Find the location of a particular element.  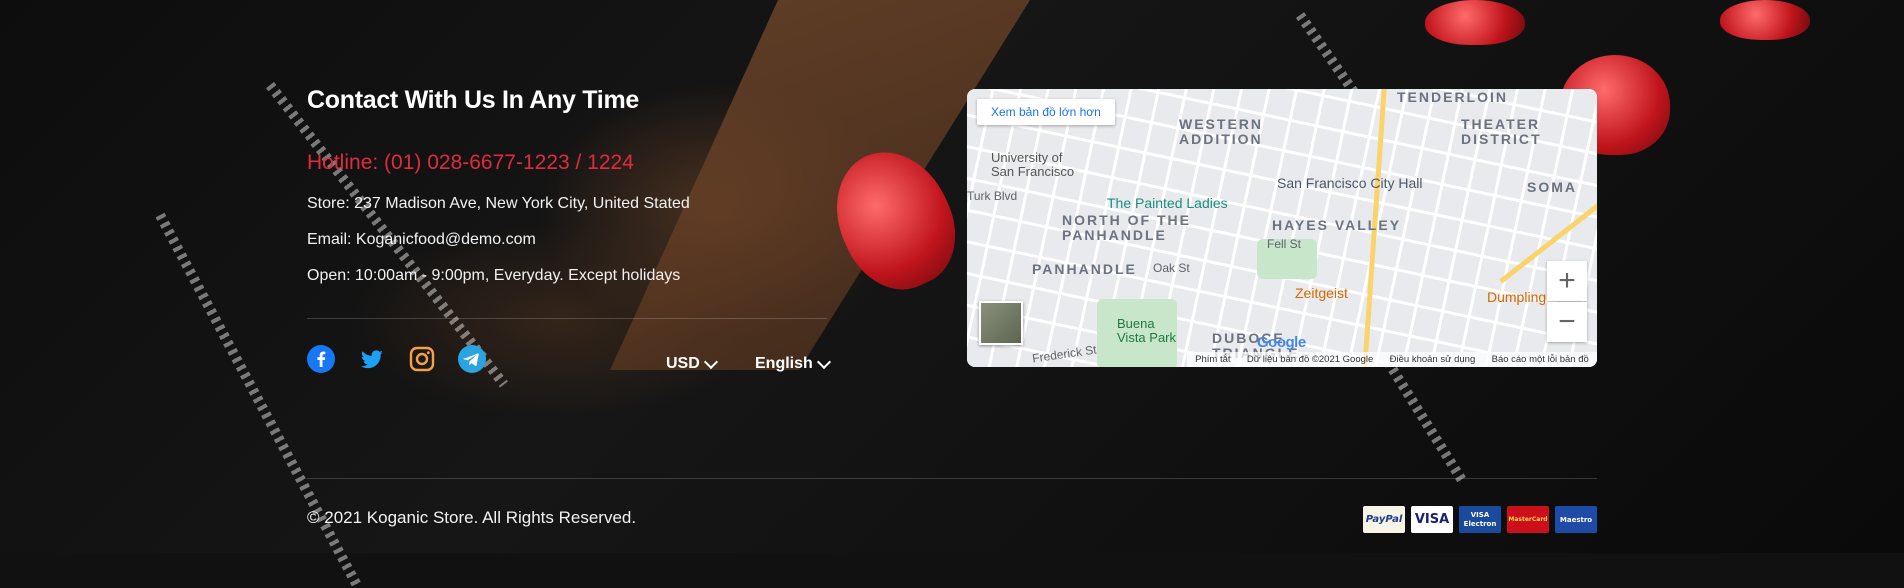

maestro-icon: Maestro is located at coordinates (1576, 519).